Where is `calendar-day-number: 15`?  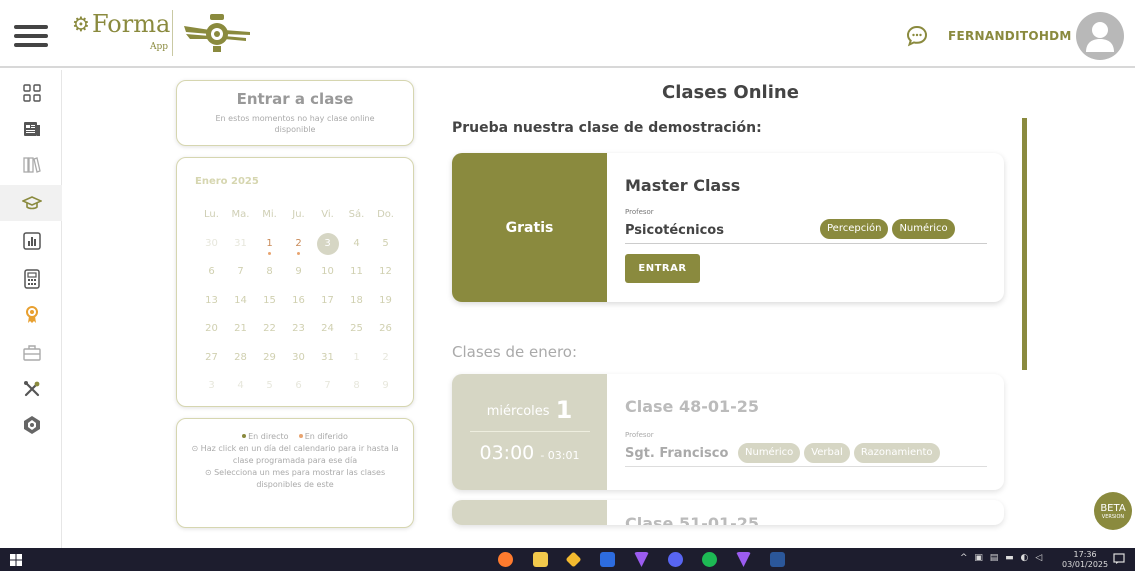 calendar-day-number: 15 is located at coordinates (269, 300).